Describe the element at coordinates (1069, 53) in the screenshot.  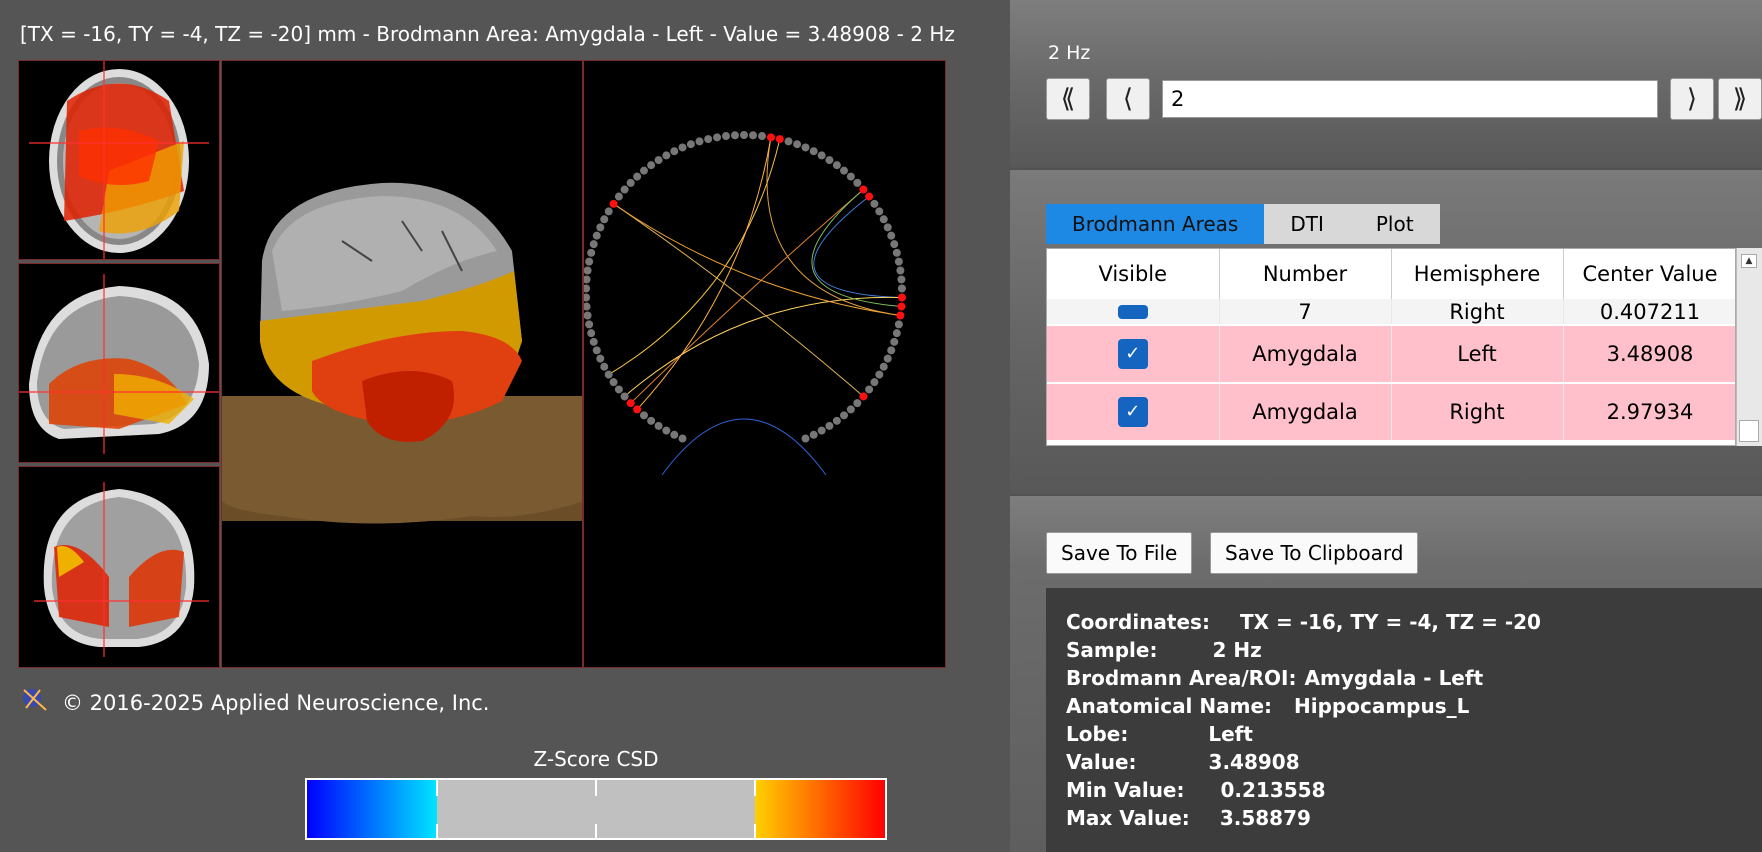
I see `frequency-label: 2 Hz` at that location.